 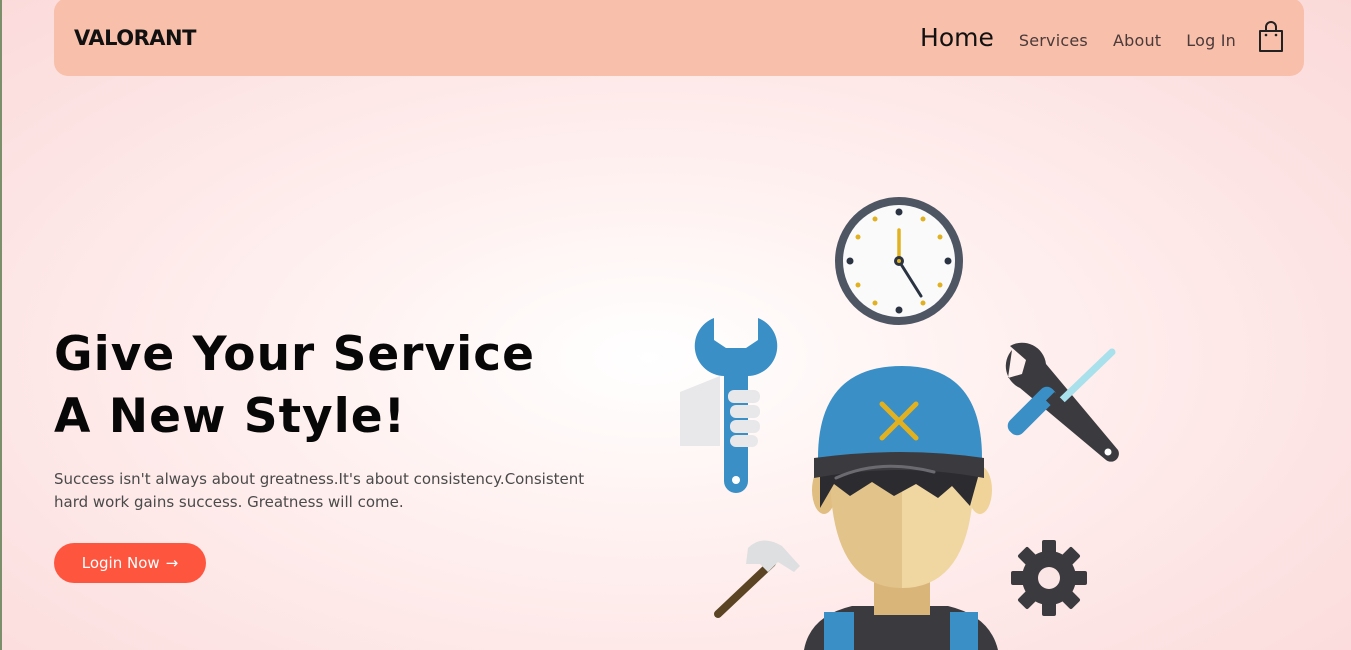 What do you see at coordinates (1211, 37) in the screenshot?
I see `nav-login: Log In` at bounding box center [1211, 37].